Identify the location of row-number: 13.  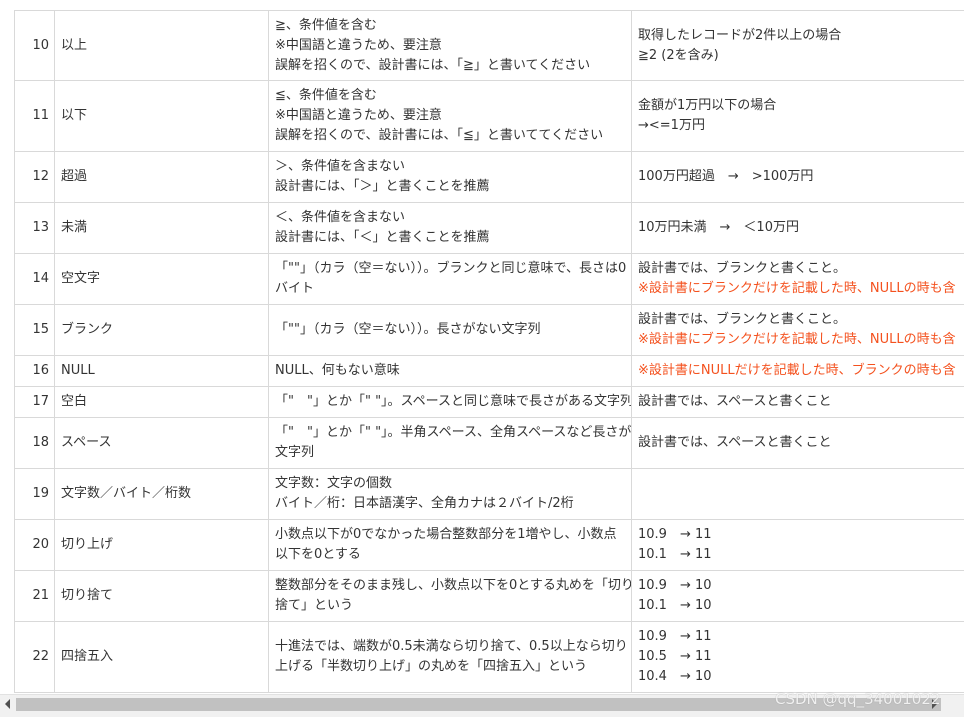
(34, 228).